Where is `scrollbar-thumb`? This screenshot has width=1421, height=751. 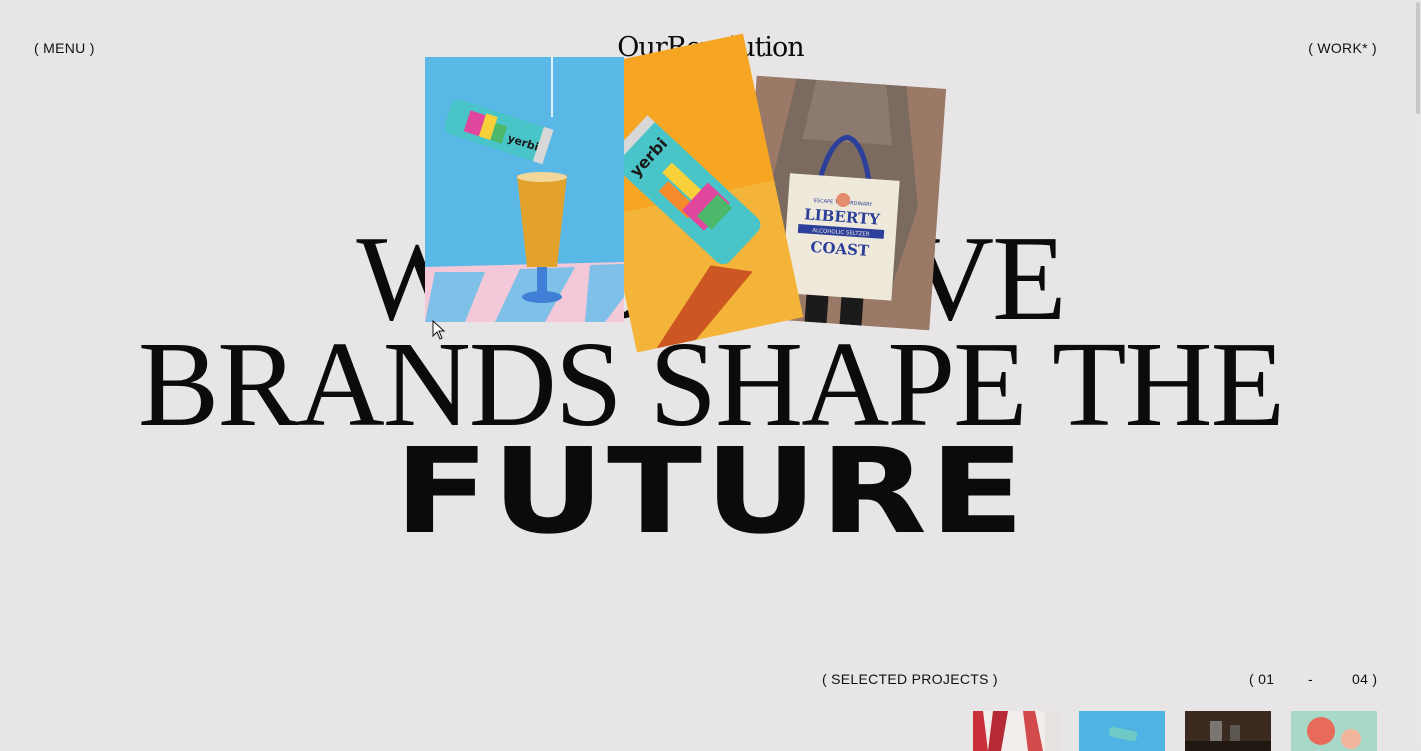 scrollbar-thumb is located at coordinates (1418, 58).